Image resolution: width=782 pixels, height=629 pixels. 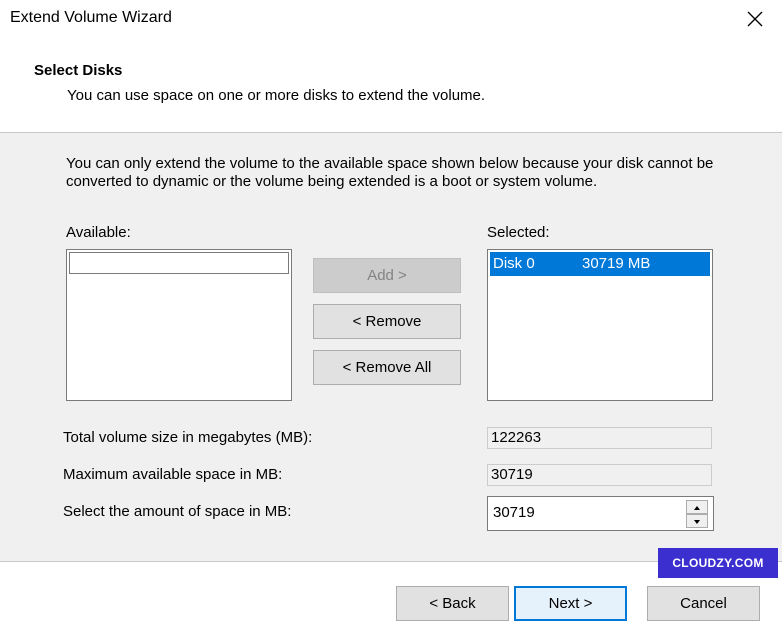 I want to click on arrow-up-icon, so click(x=697, y=508).